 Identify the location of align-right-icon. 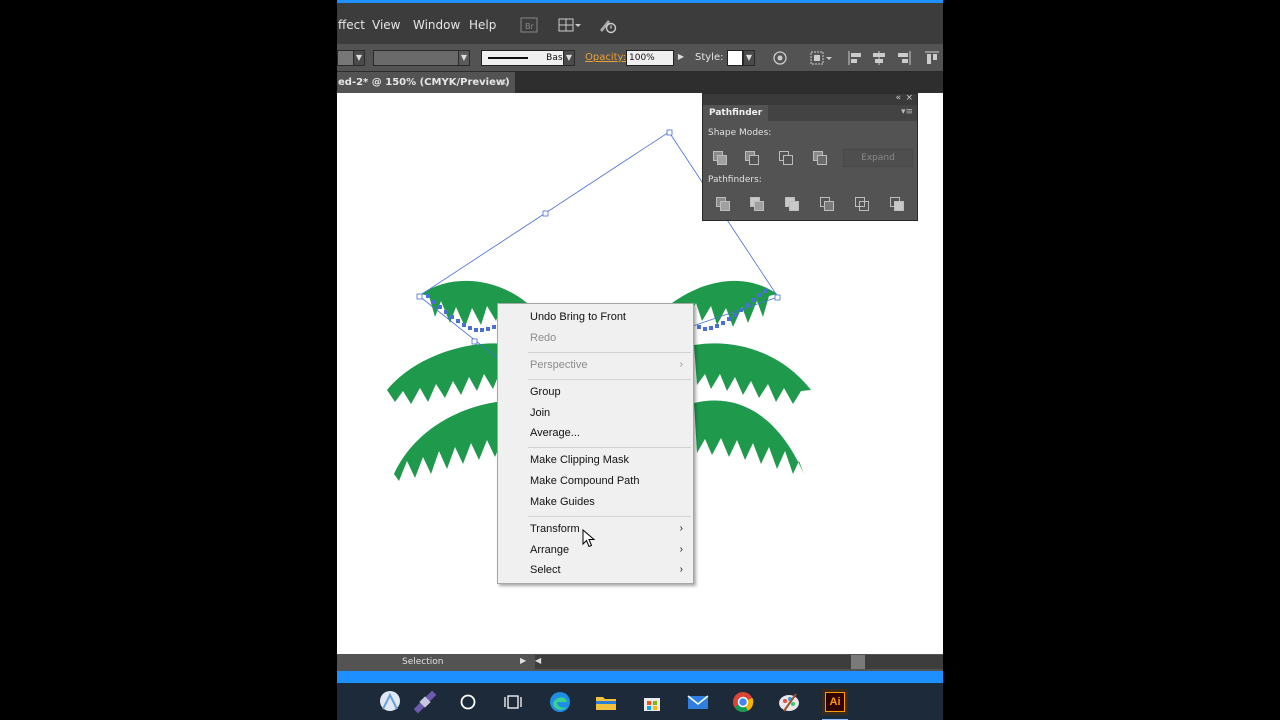
(904, 58).